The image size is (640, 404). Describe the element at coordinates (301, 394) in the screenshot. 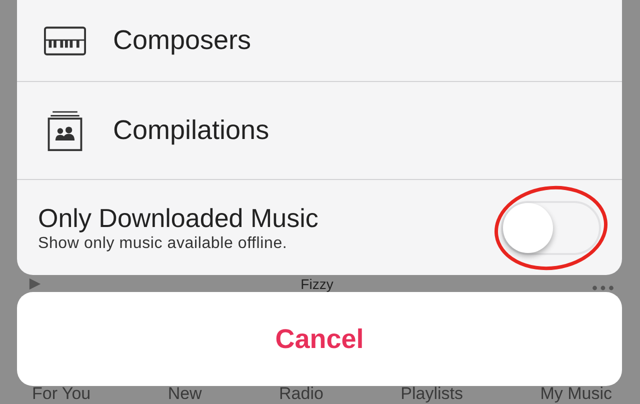

I see `tab-item: Radio` at that location.